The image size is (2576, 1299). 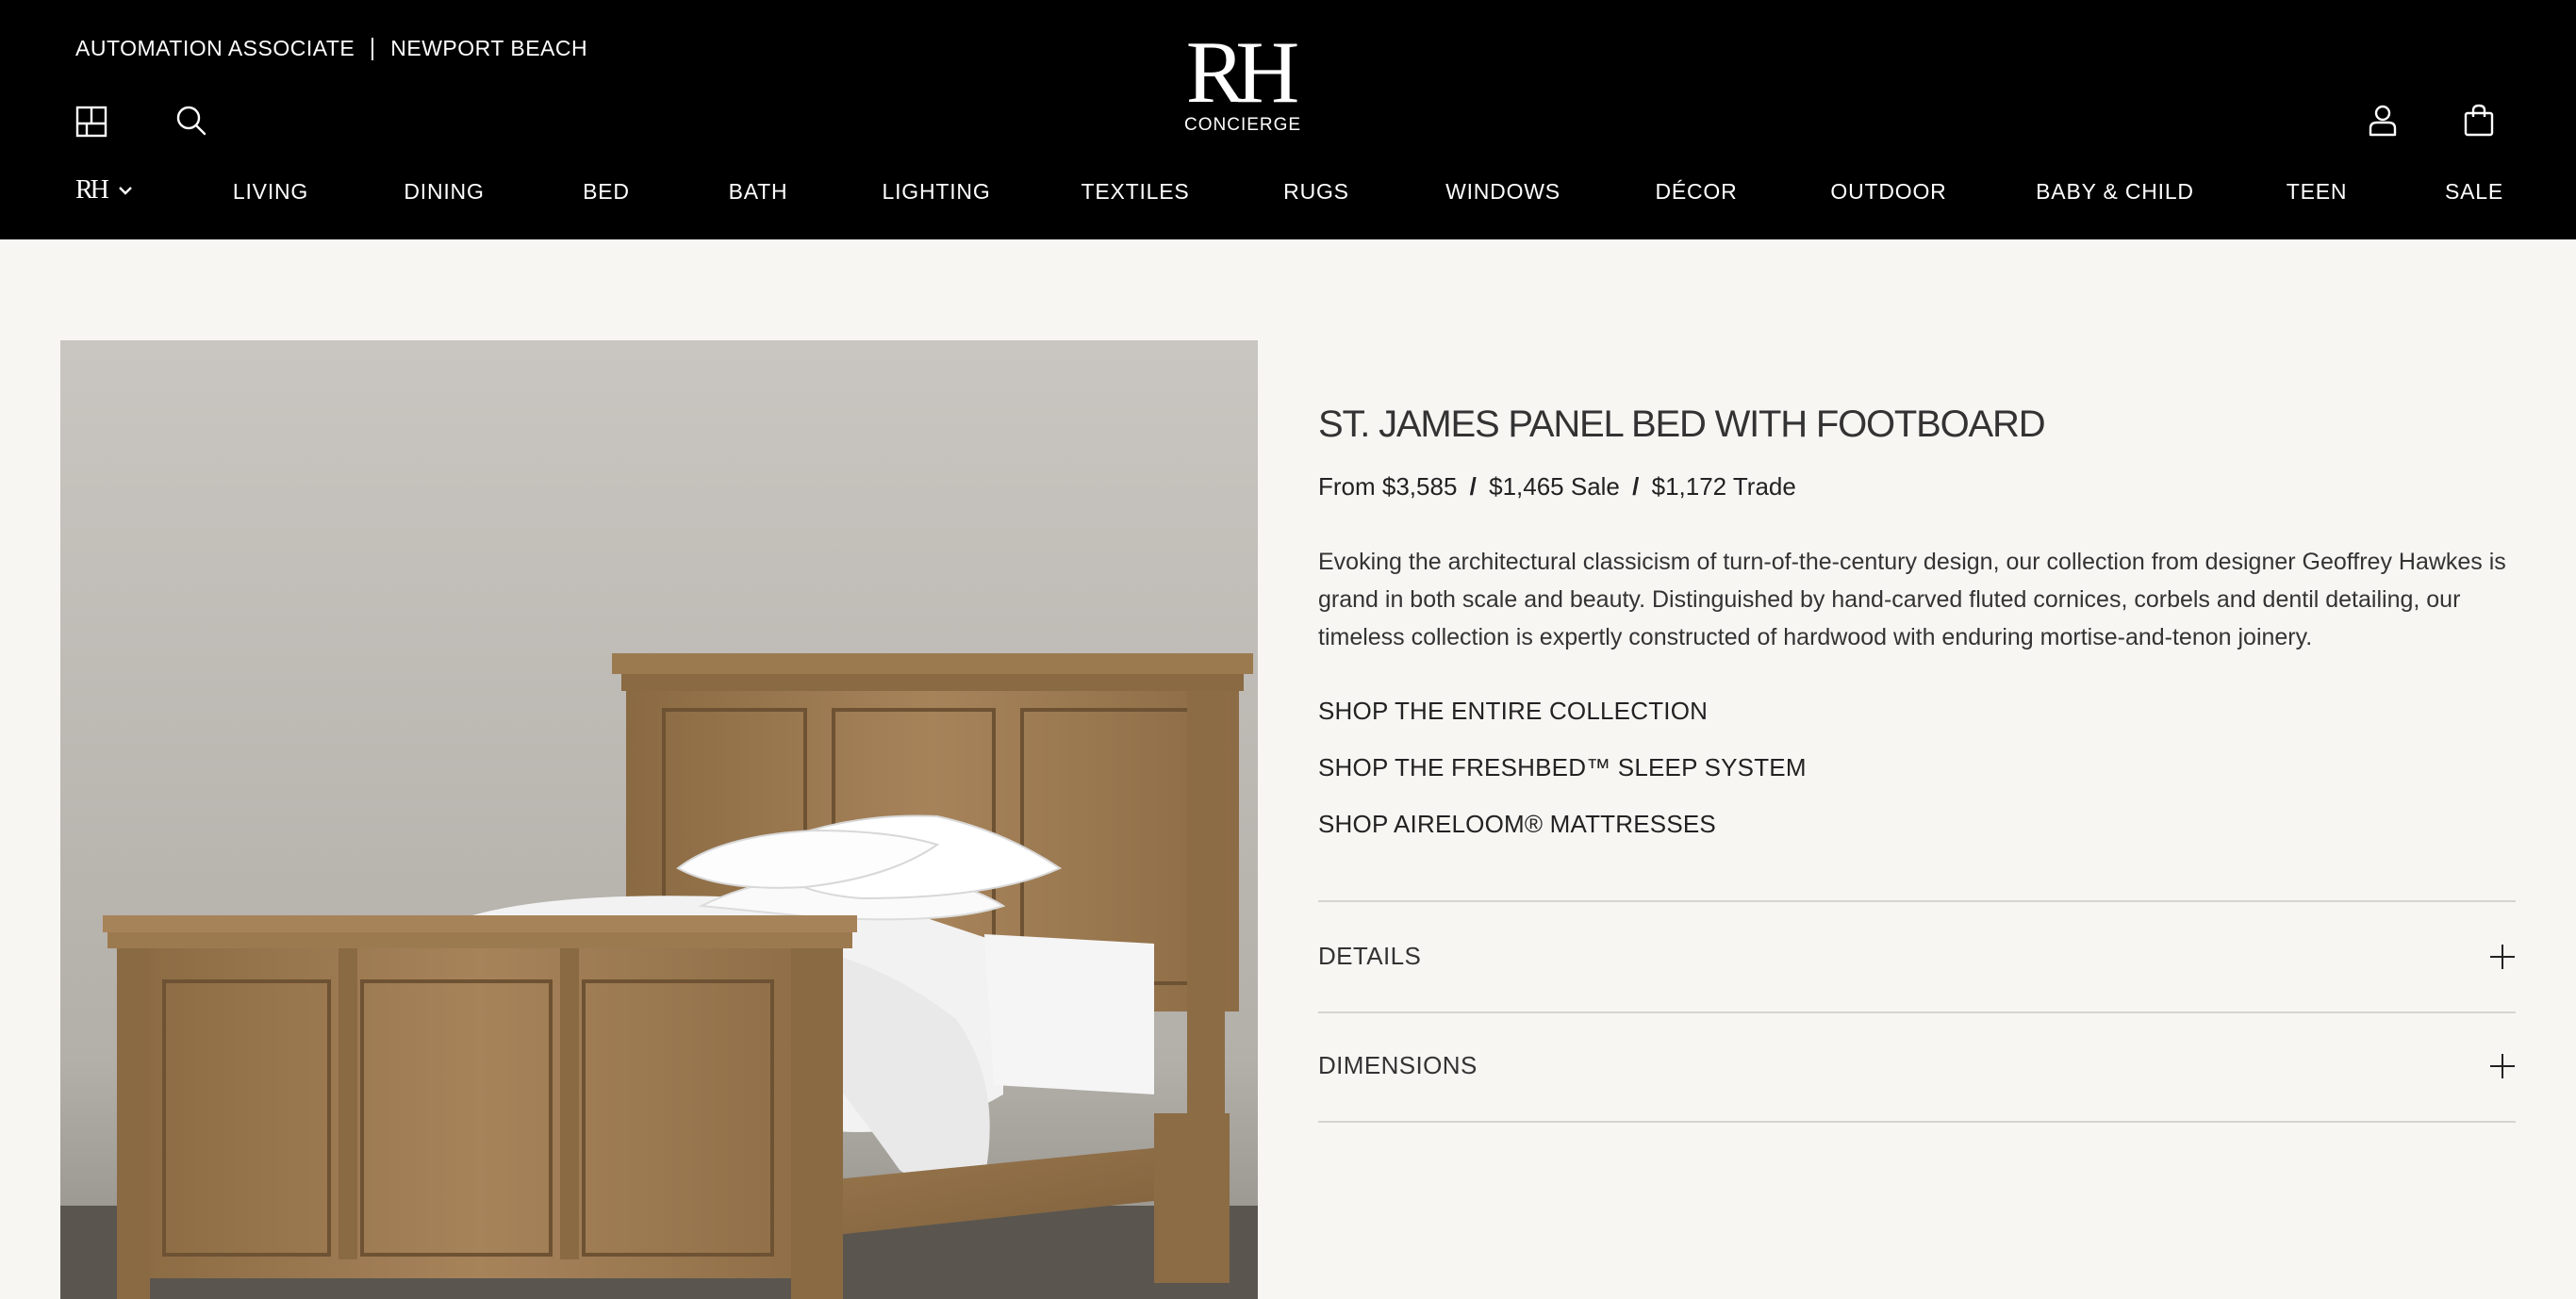 I want to click on nav-item-lighting: LIGHTING, so click(x=936, y=192).